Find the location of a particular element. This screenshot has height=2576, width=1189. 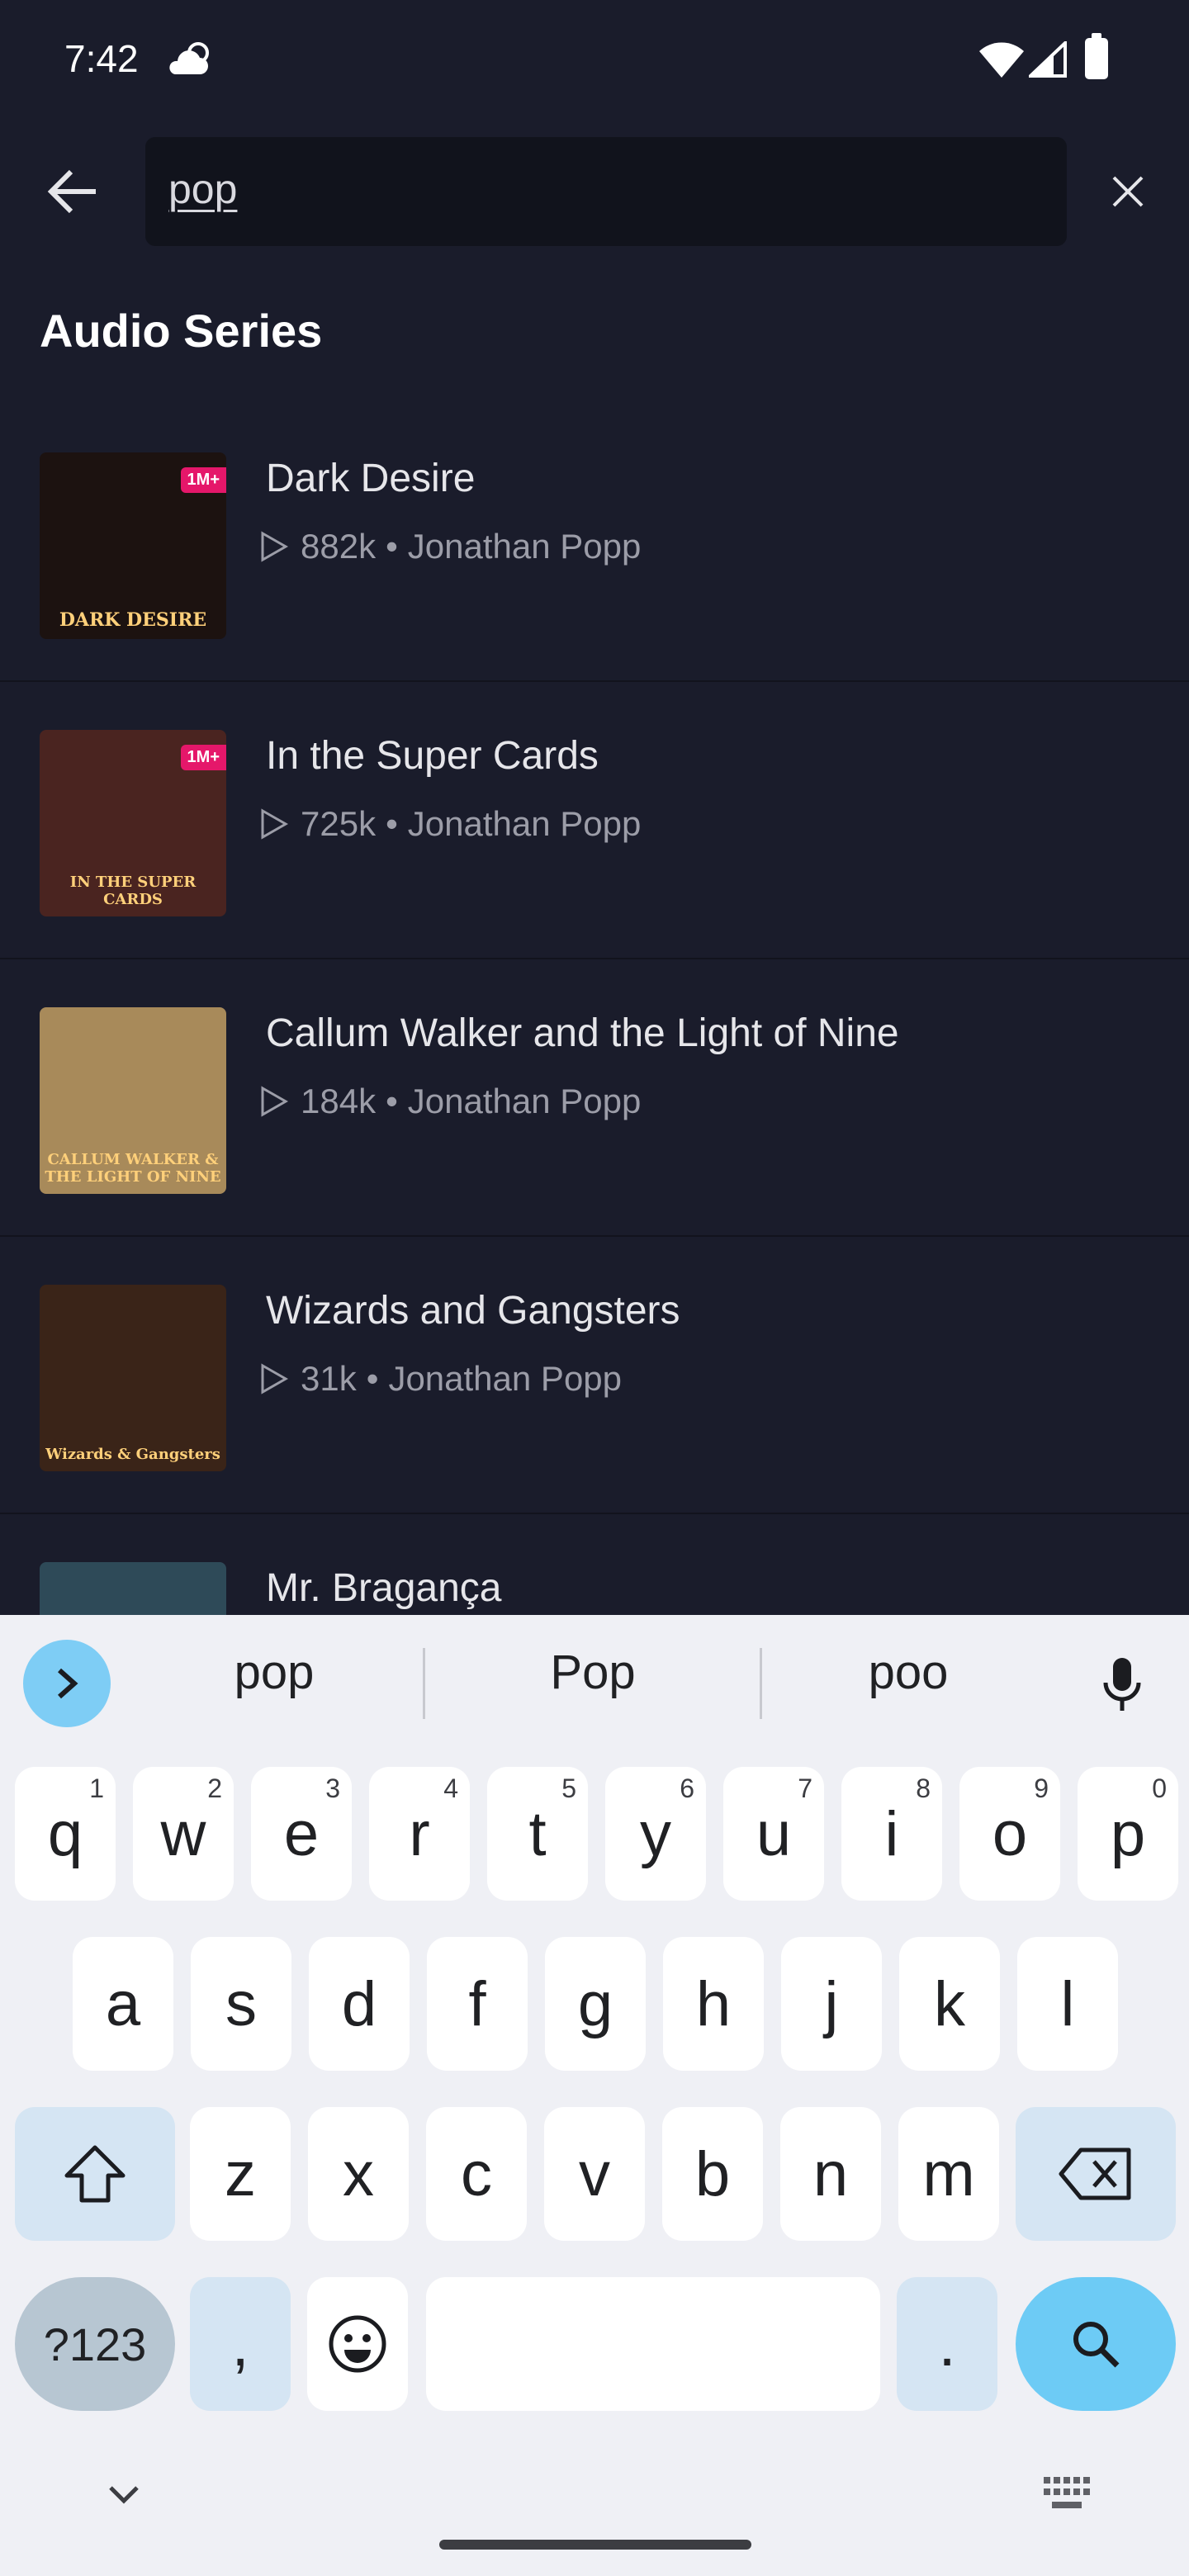

key-y: y6 is located at coordinates (655, 1834).